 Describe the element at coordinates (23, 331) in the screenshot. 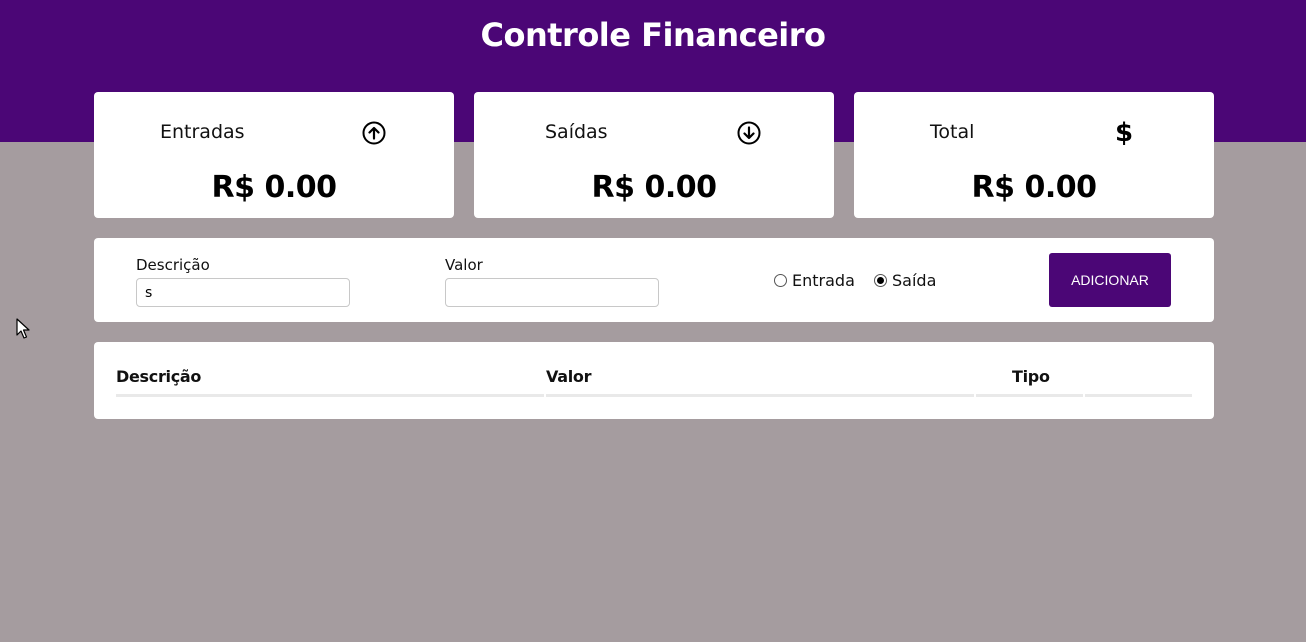

I see `mouse-cursor-icon` at that location.